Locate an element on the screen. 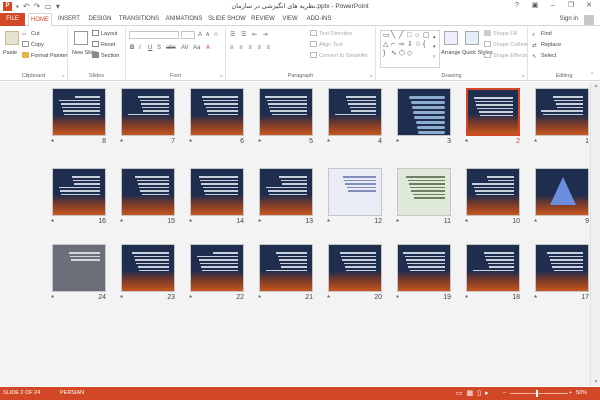 The height and width of the screenshot is (400, 600). font-color-button: A is located at coordinates (208, 48).